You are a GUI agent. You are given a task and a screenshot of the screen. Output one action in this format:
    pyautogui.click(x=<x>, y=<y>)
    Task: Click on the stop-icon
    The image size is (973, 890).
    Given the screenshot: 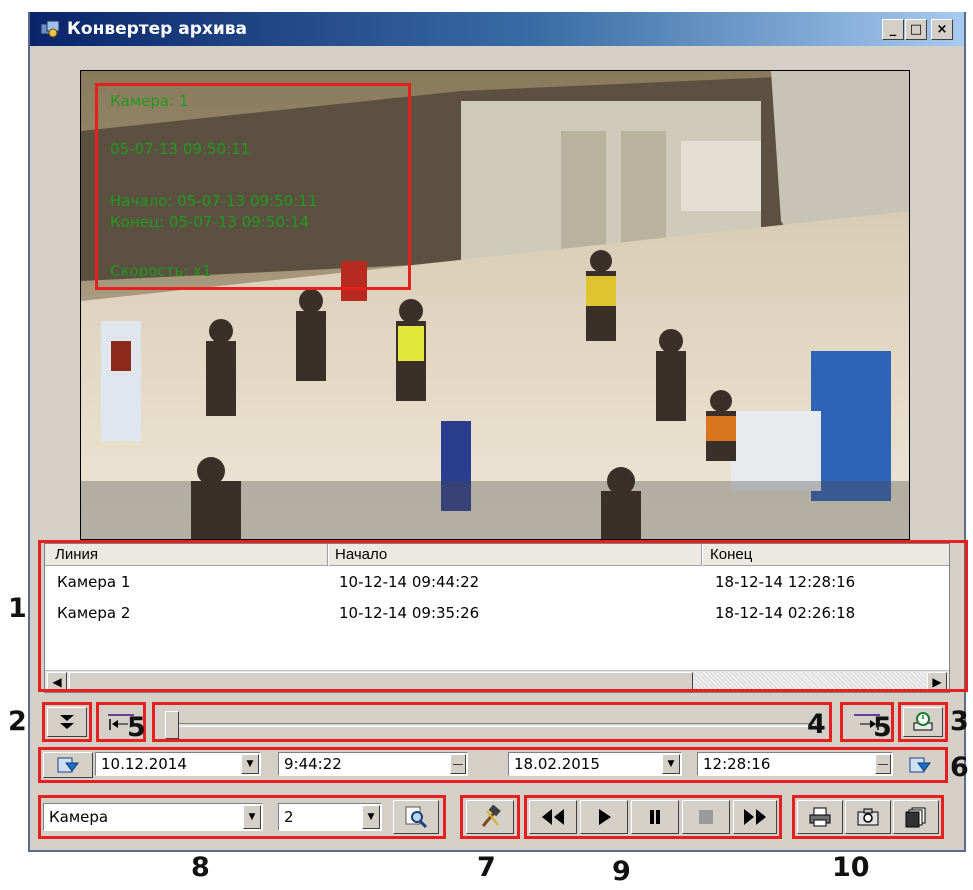 What is the action you would take?
    pyautogui.click(x=706, y=817)
    